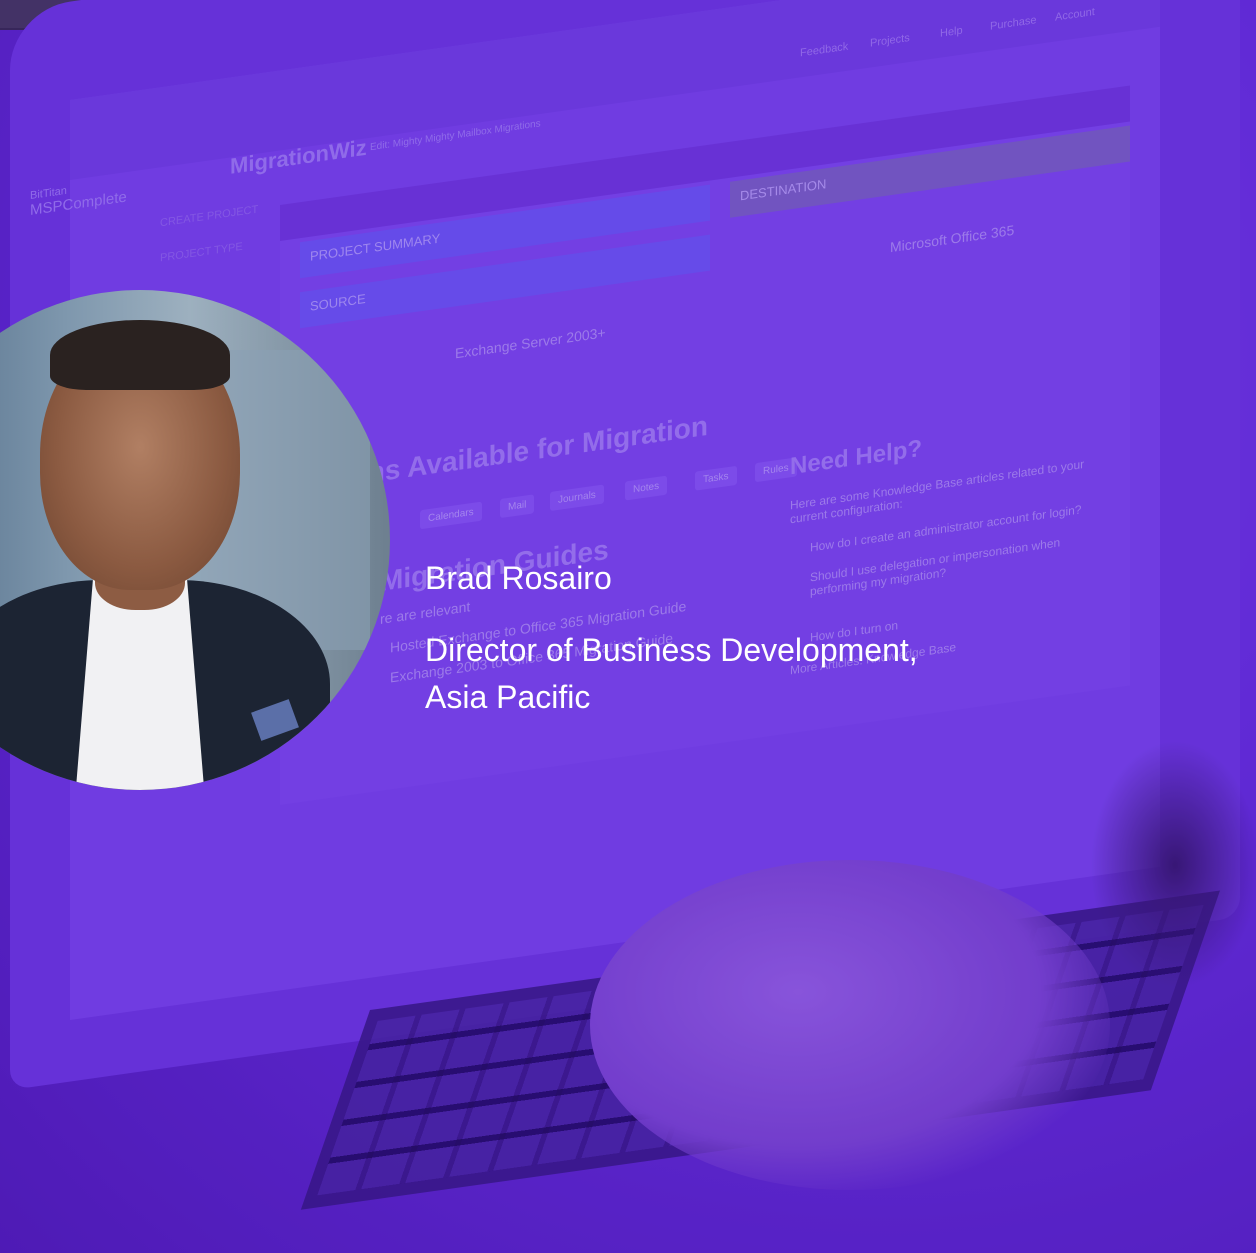 The height and width of the screenshot is (1253, 1256). What do you see at coordinates (671, 650) in the screenshot?
I see `person-title-line1: Director of Business Development,` at bounding box center [671, 650].